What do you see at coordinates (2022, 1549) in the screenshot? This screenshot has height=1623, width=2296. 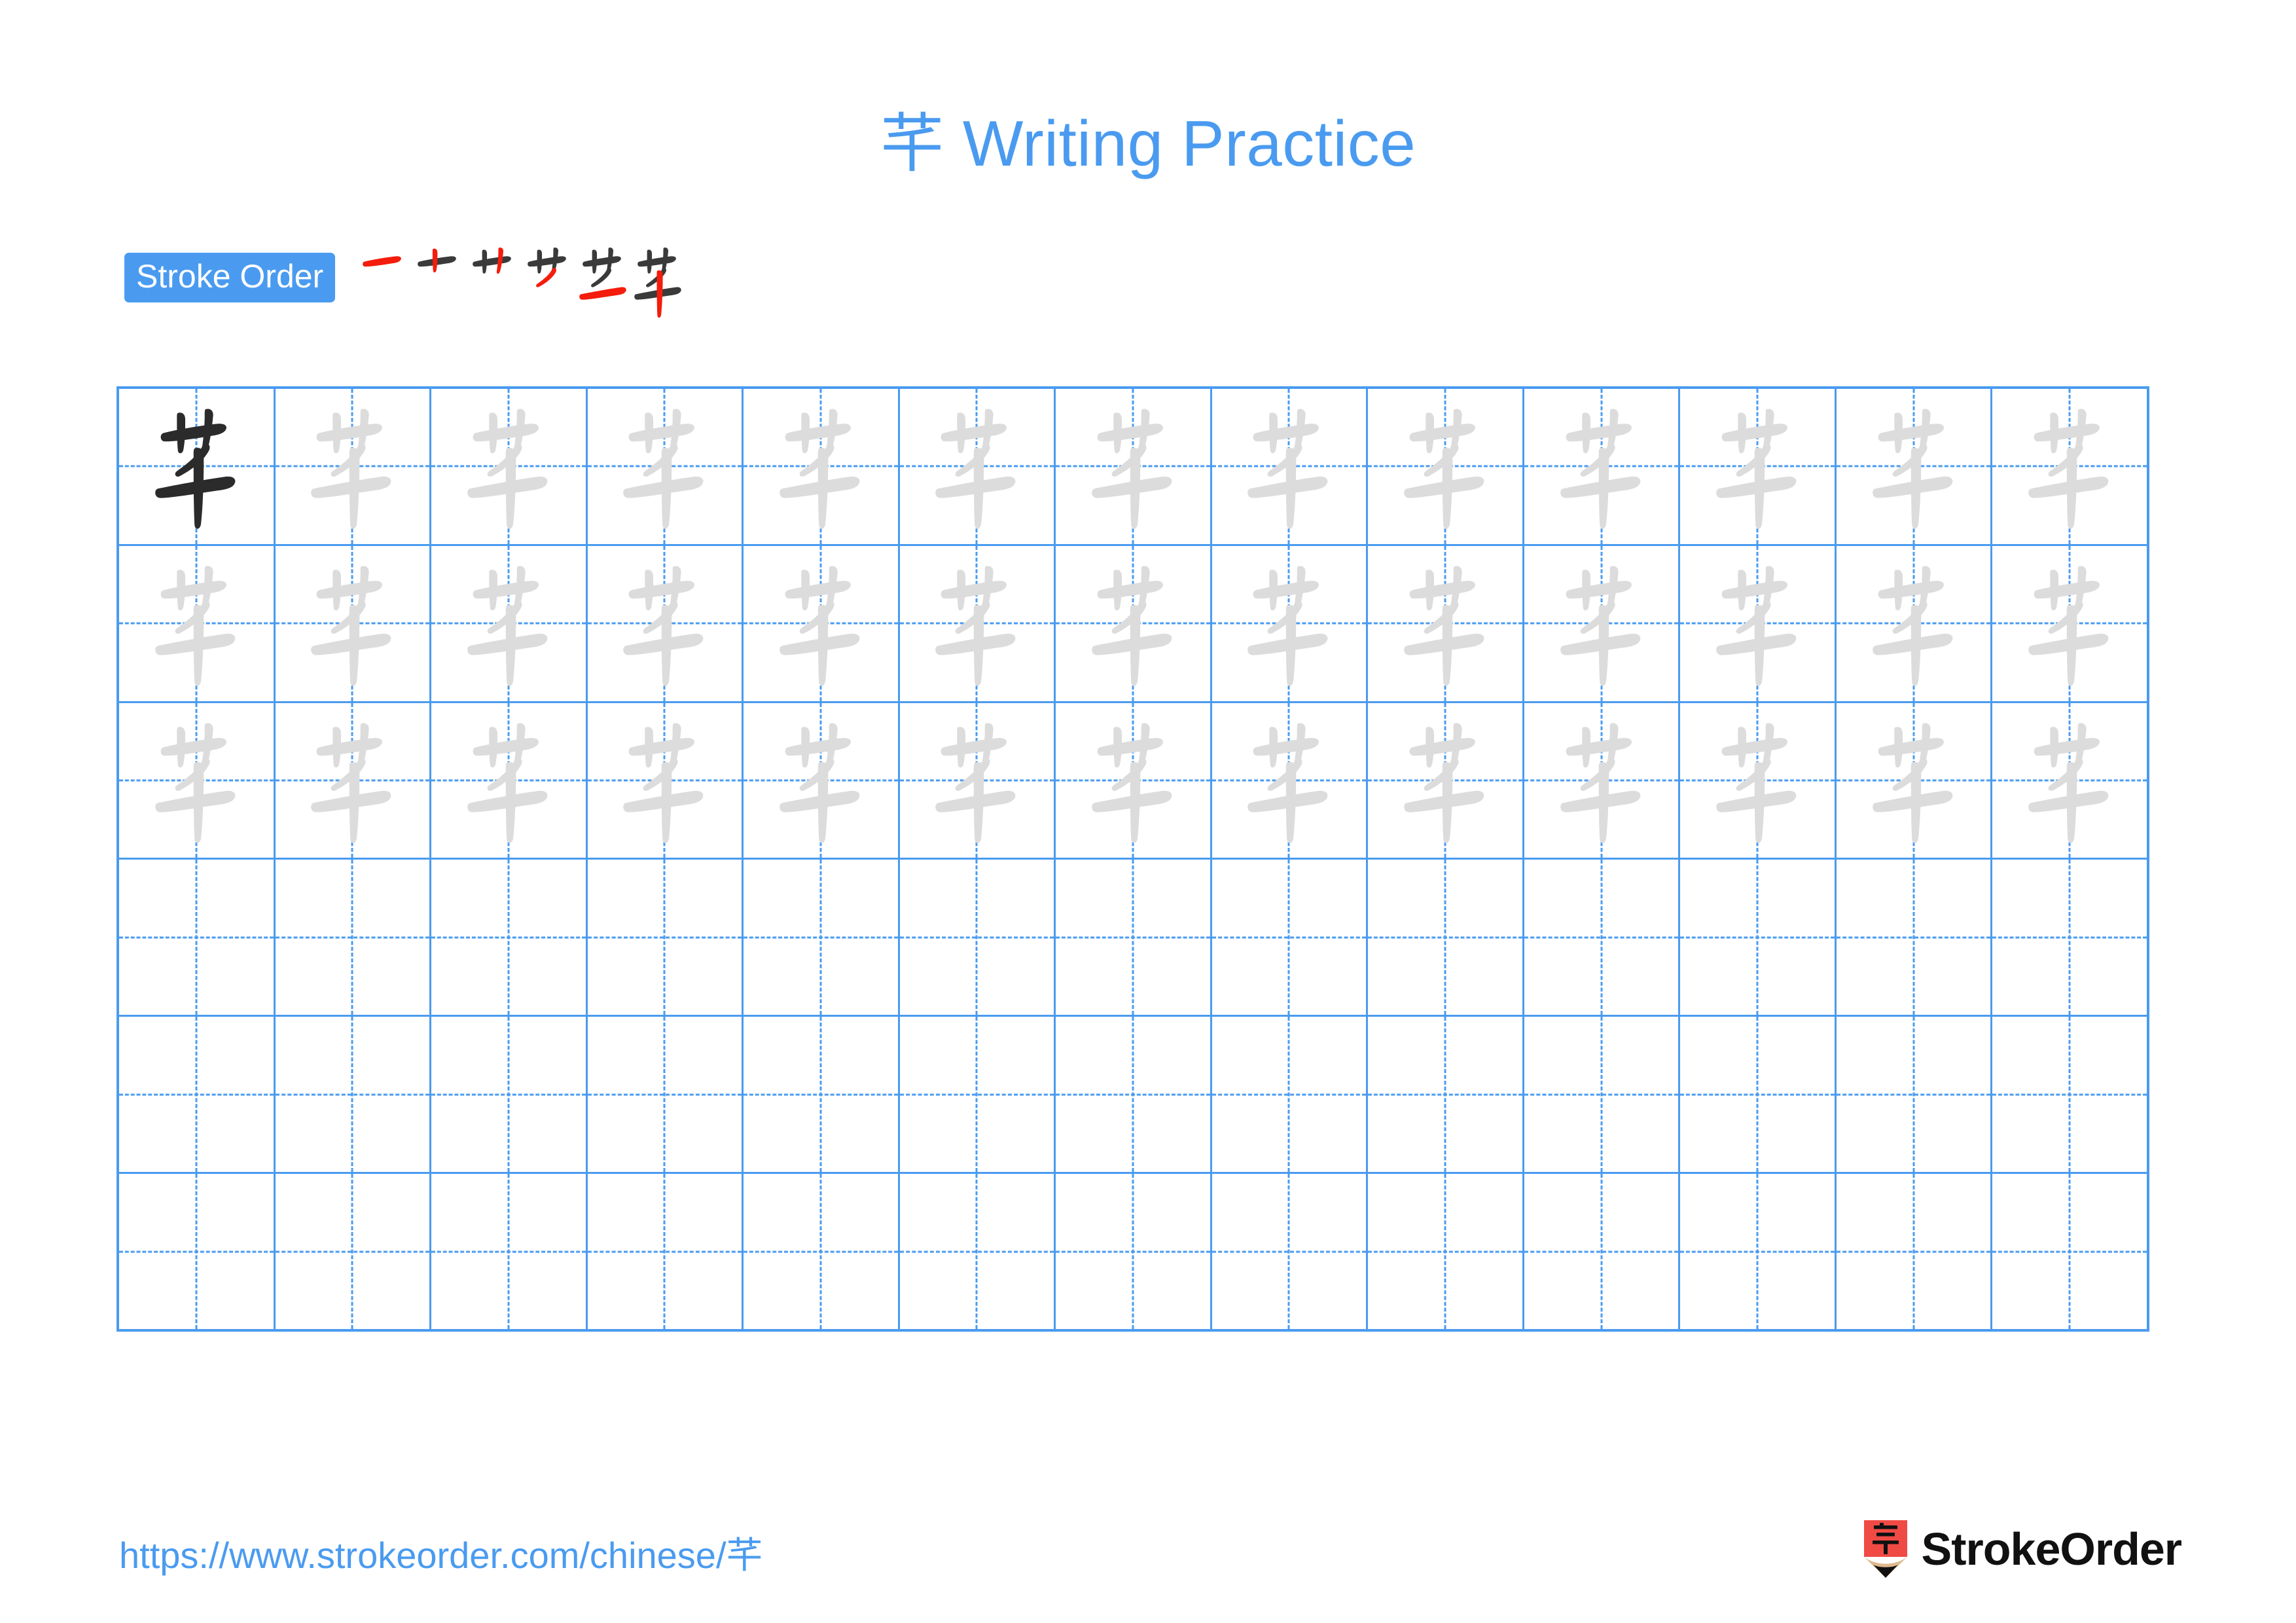 I see `brand-logo: StrokeOrder` at bounding box center [2022, 1549].